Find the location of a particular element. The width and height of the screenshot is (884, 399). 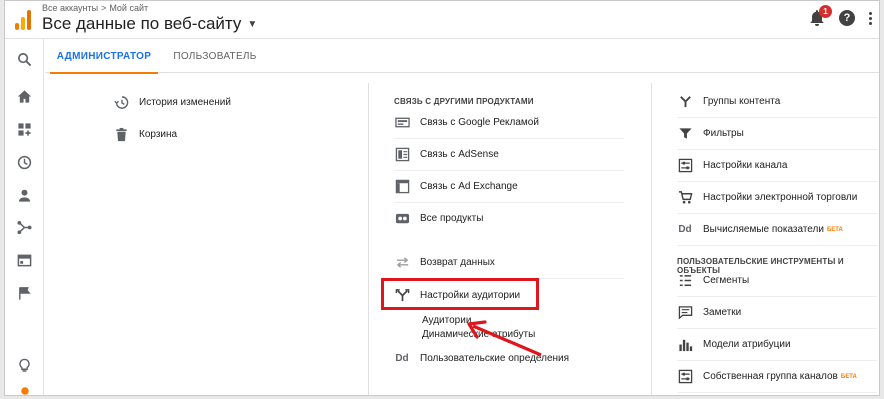

all-products-icon is located at coordinates (402, 218).